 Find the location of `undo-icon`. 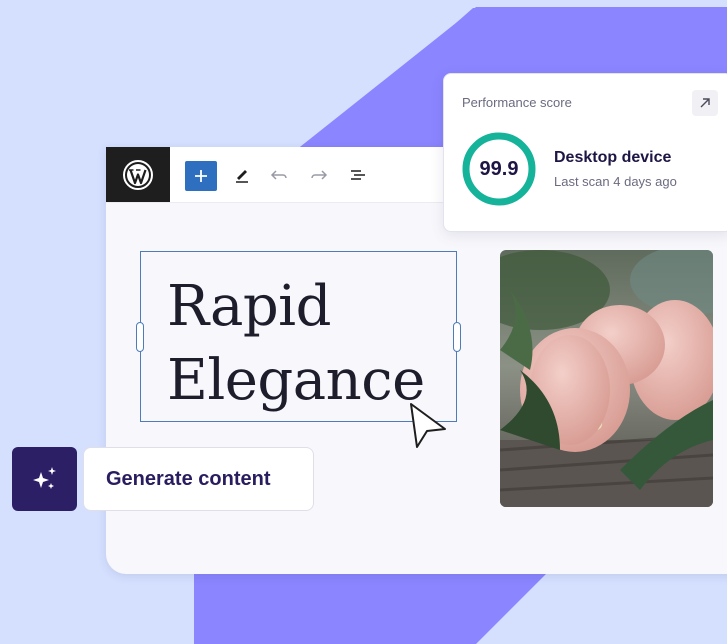

undo-icon is located at coordinates (278, 175).